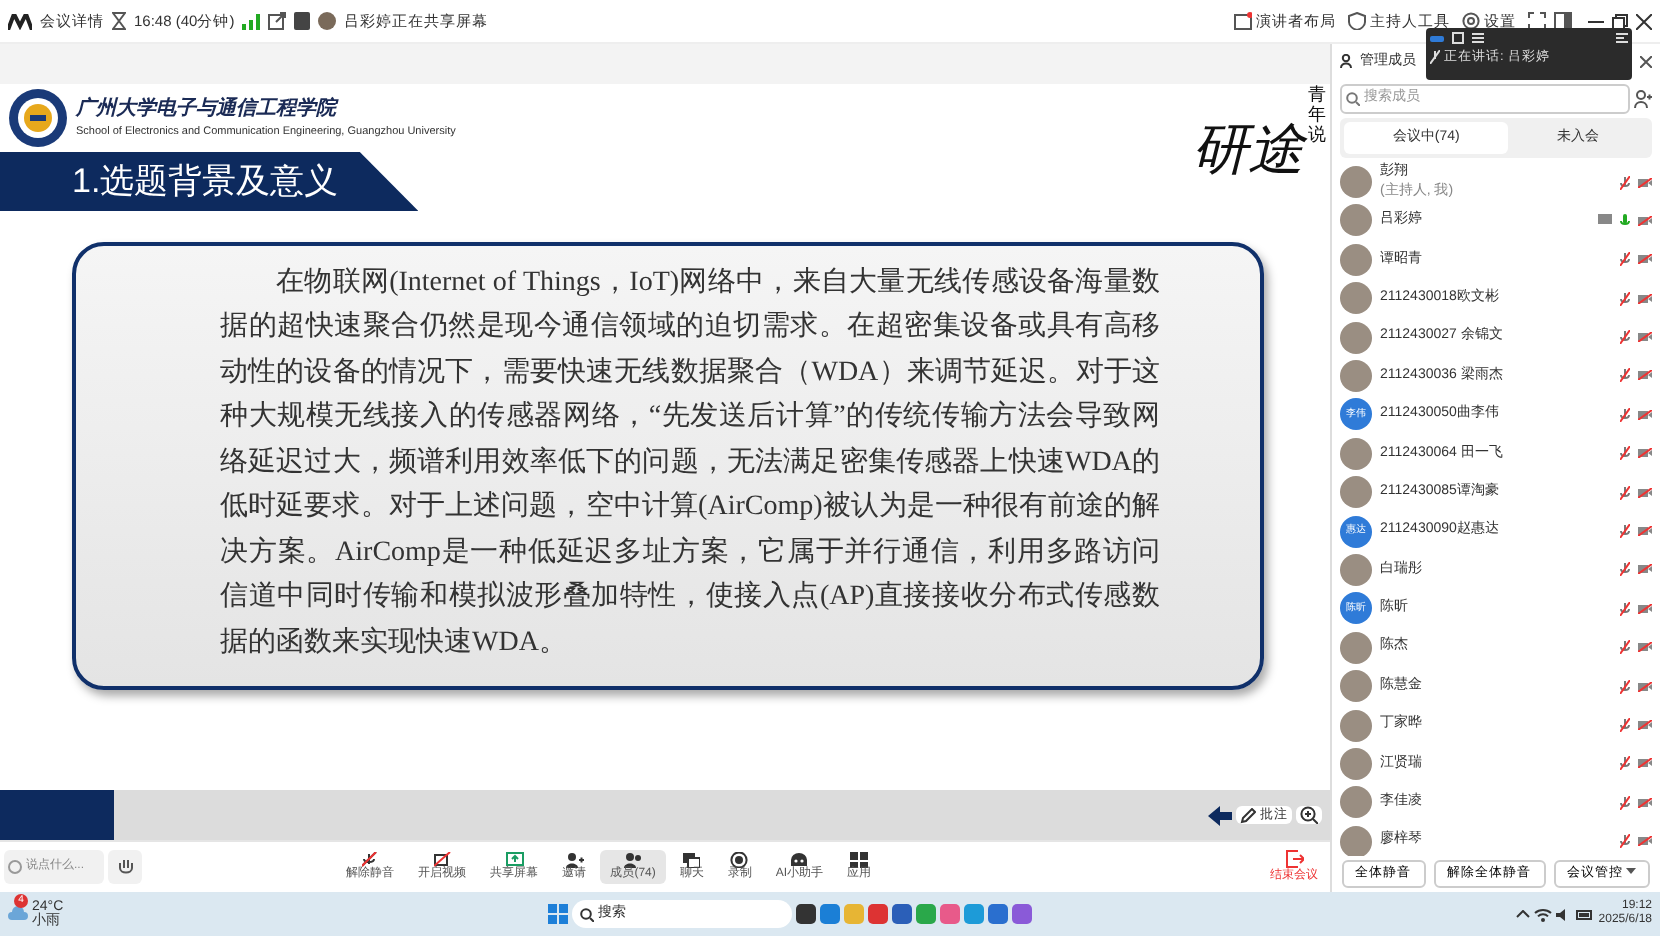  What do you see at coordinates (557, 914) in the screenshot?
I see `start-menu-icon` at bounding box center [557, 914].